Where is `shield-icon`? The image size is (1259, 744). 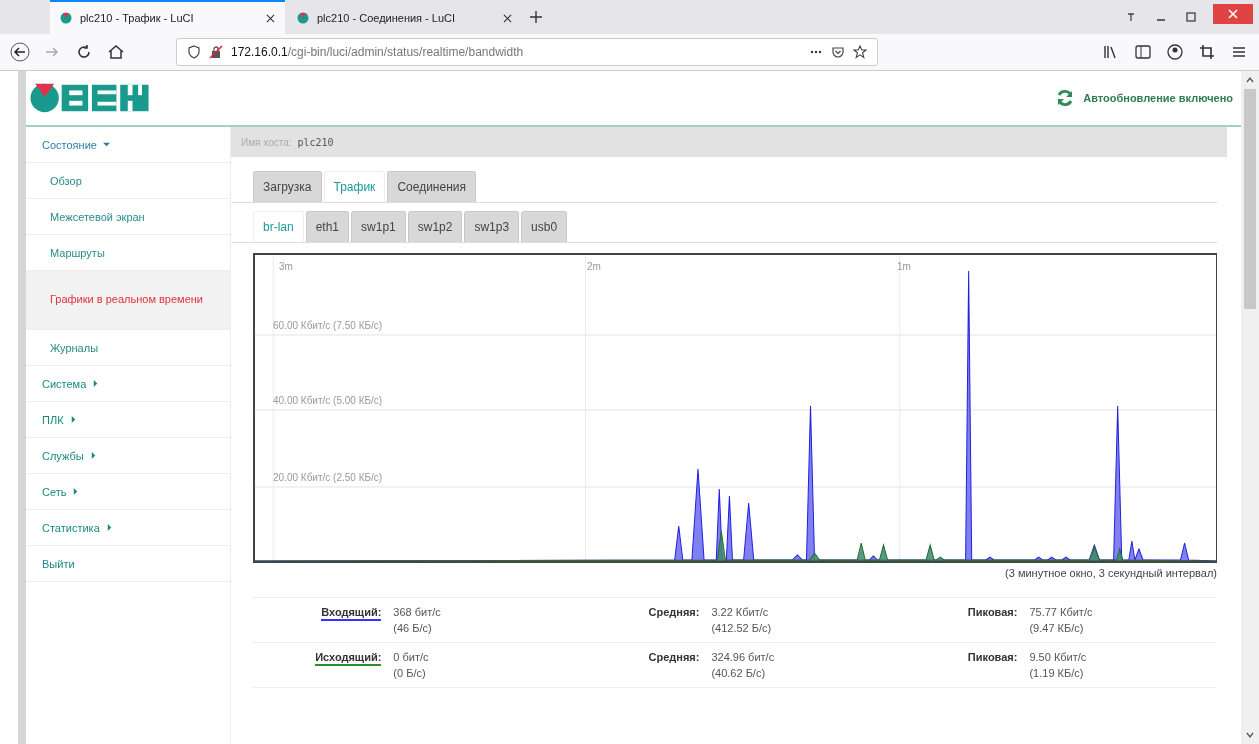
shield-icon is located at coordinates (194, 52).